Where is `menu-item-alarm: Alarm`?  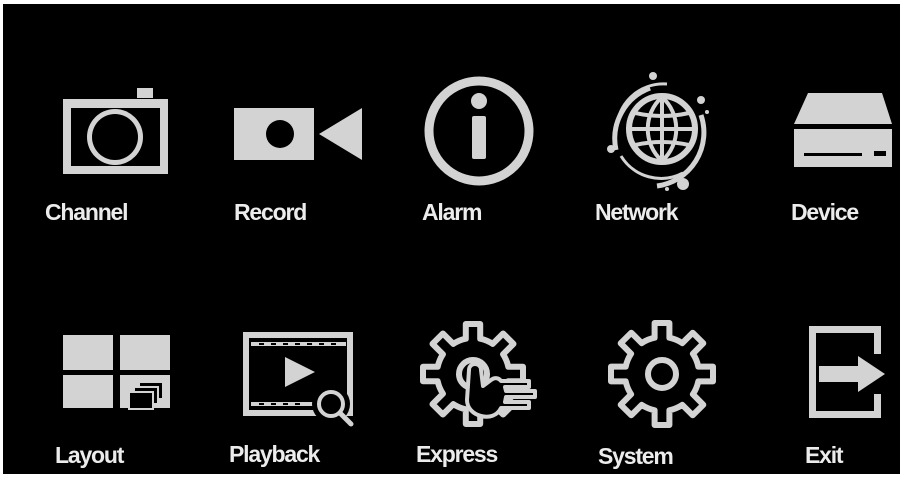 menu-item-alarm: Alarm is located at coordinates (488, 119).